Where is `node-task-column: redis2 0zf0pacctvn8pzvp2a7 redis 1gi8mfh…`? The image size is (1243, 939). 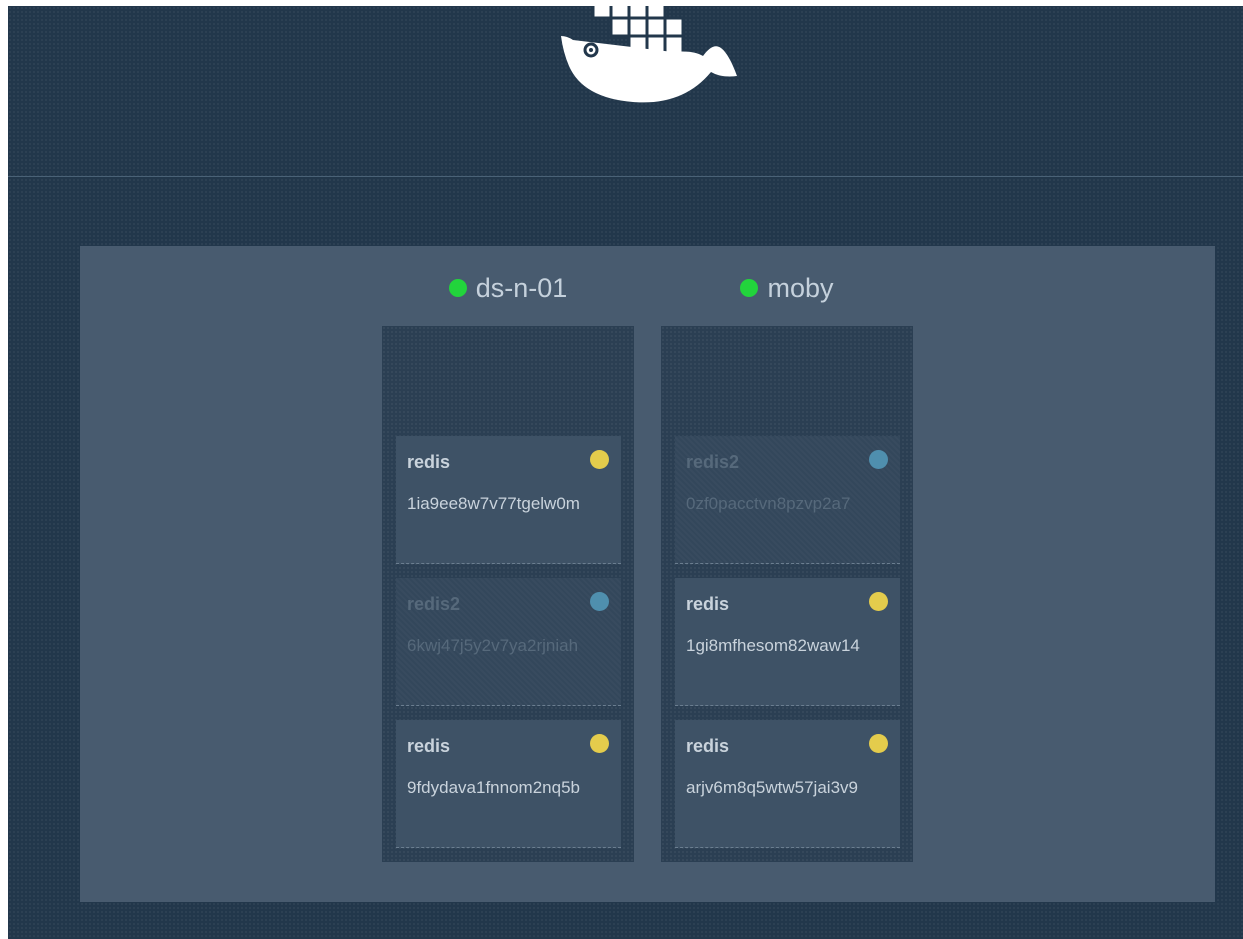
node-task-column: redis2 0zf0pacctvn8pzvp2a7 redis 1gi8mfh… is located at coordinates (787, 594).